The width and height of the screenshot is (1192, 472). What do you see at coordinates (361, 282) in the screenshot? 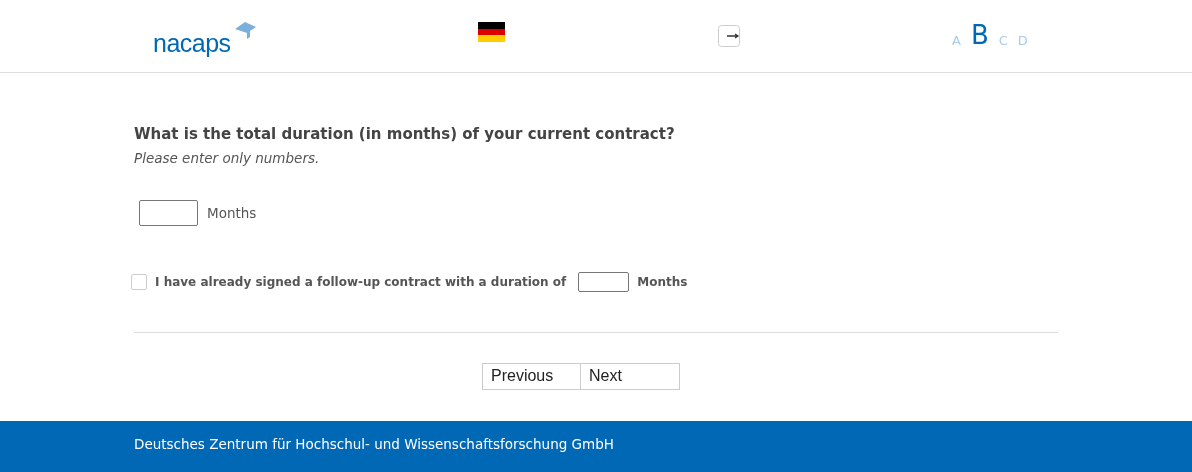
I see `follow-up-label: I have already signed a follow-up contract with a duration of` at bounding box center [361, 282].